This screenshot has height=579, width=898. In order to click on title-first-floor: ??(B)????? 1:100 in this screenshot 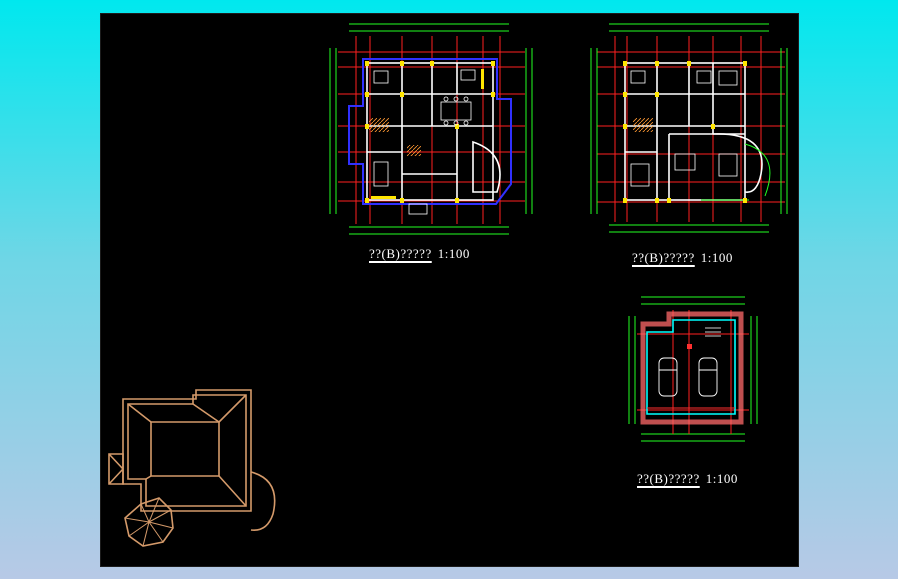, I will do `click(419, 254)`.